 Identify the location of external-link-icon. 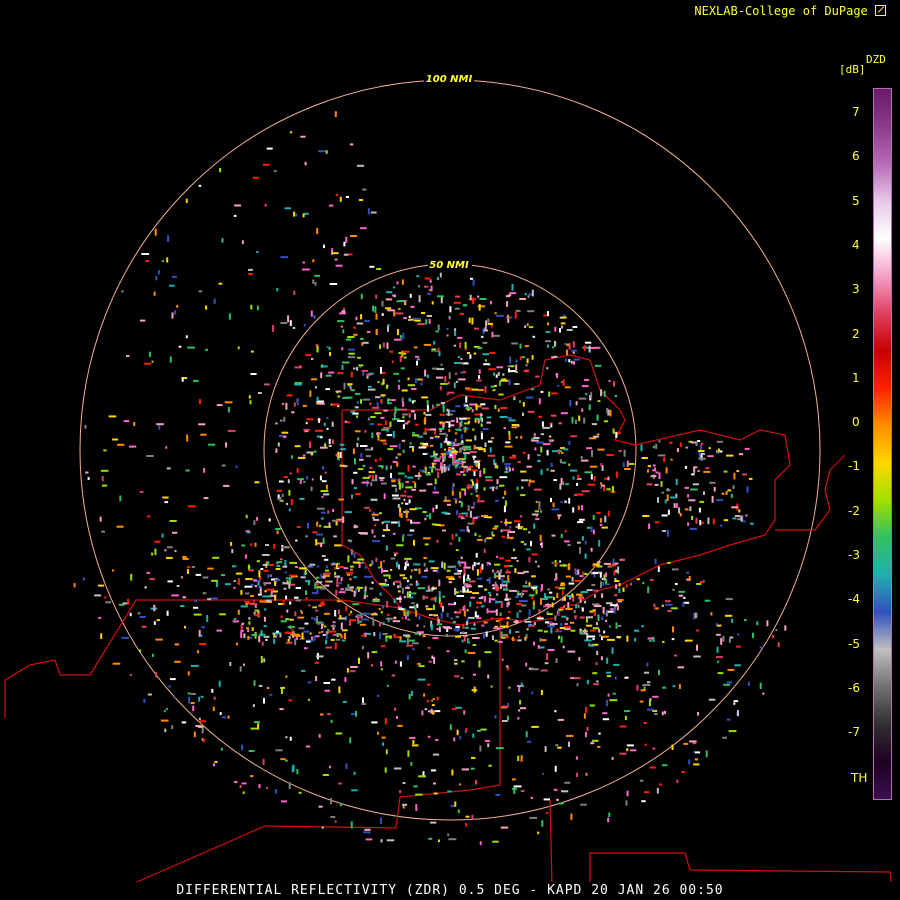
(880, 10).